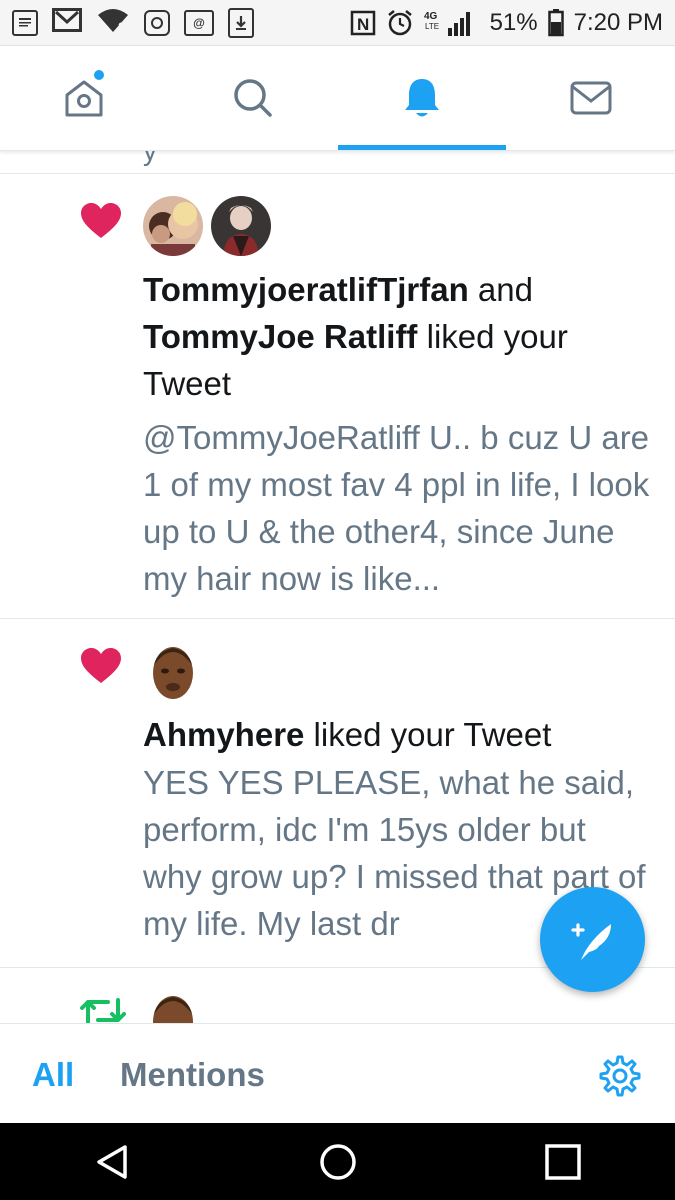 The width and height of the screenshot is (675, 1200). I want to click on email-icon: @, so click(199, 22).